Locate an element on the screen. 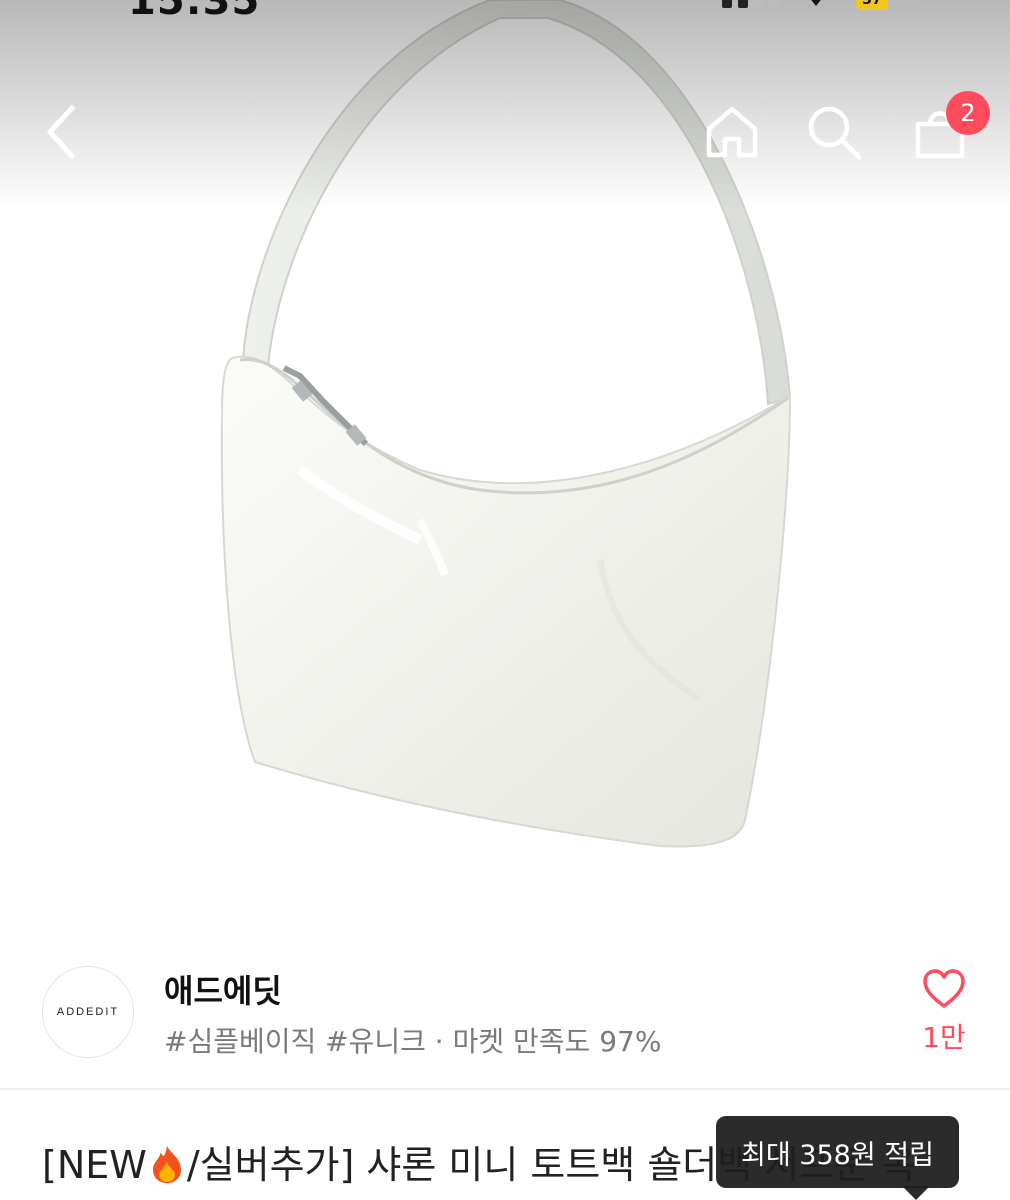  search-icon is located at coordinates (835, 133).